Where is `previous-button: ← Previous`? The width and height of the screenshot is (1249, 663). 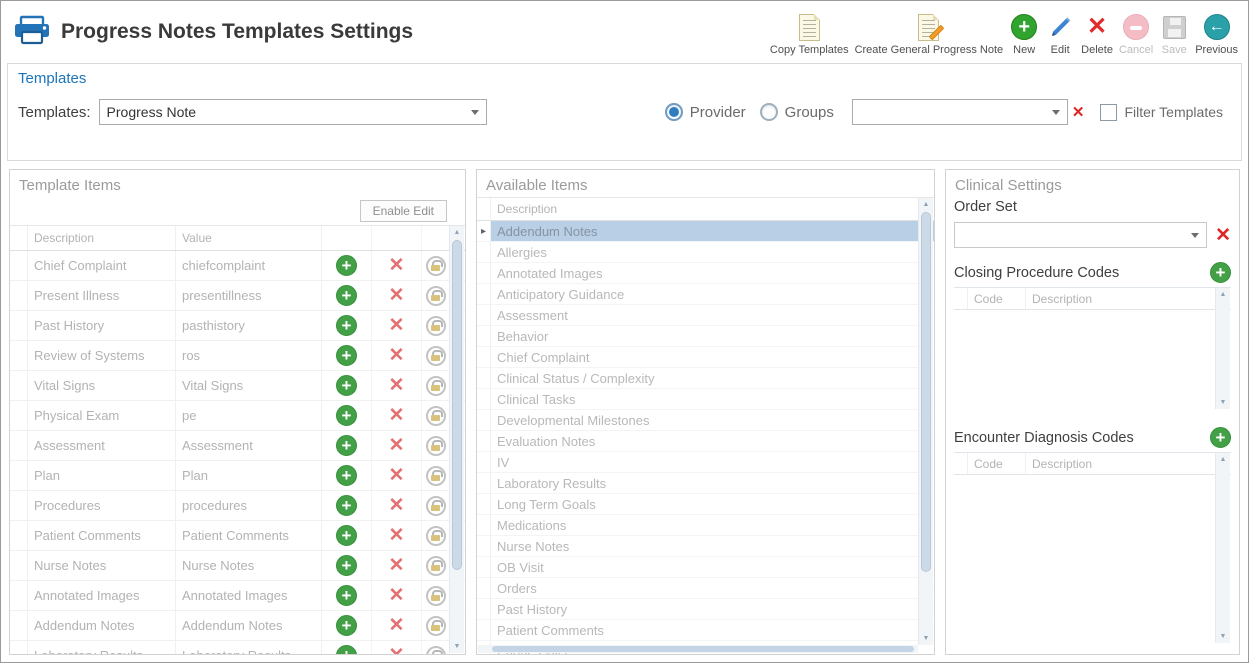
previous-button: ← Previous is located at coordinates (1216, 34).